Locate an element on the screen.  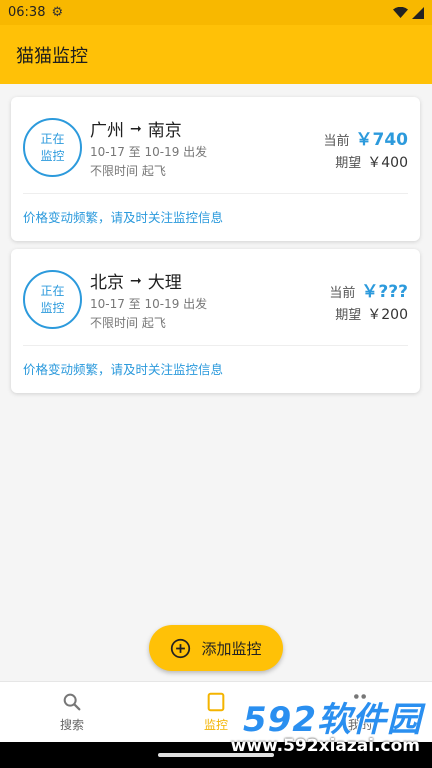
add-monitor-button: 添加监控 is located at coordinates (216, 648).